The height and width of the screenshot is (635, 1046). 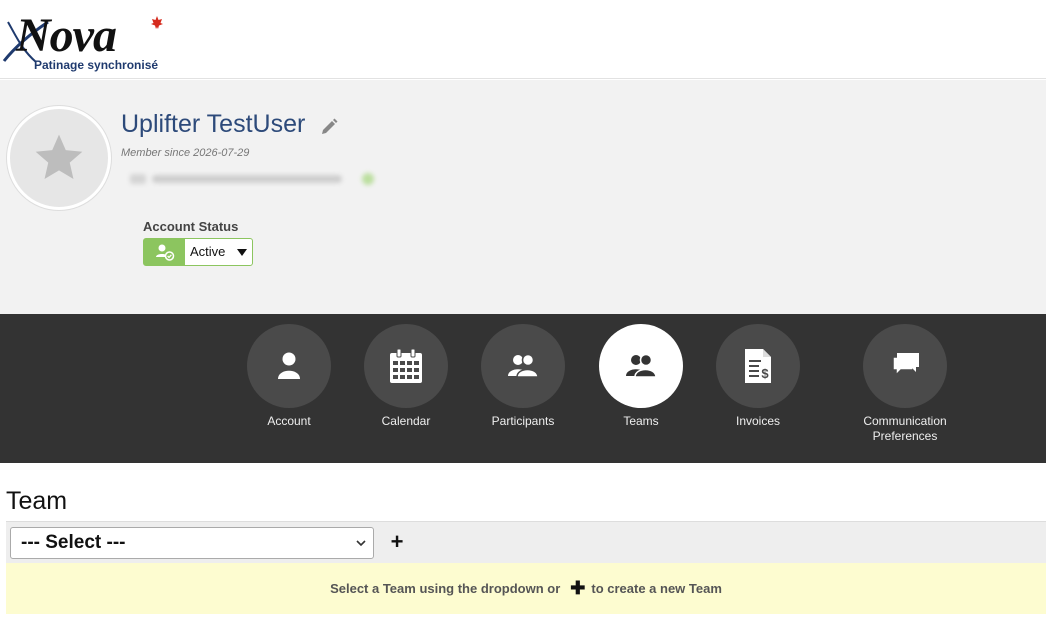 I want to click on logo-subtitle: Patinage synchronisé, so click(x=96, y=65).